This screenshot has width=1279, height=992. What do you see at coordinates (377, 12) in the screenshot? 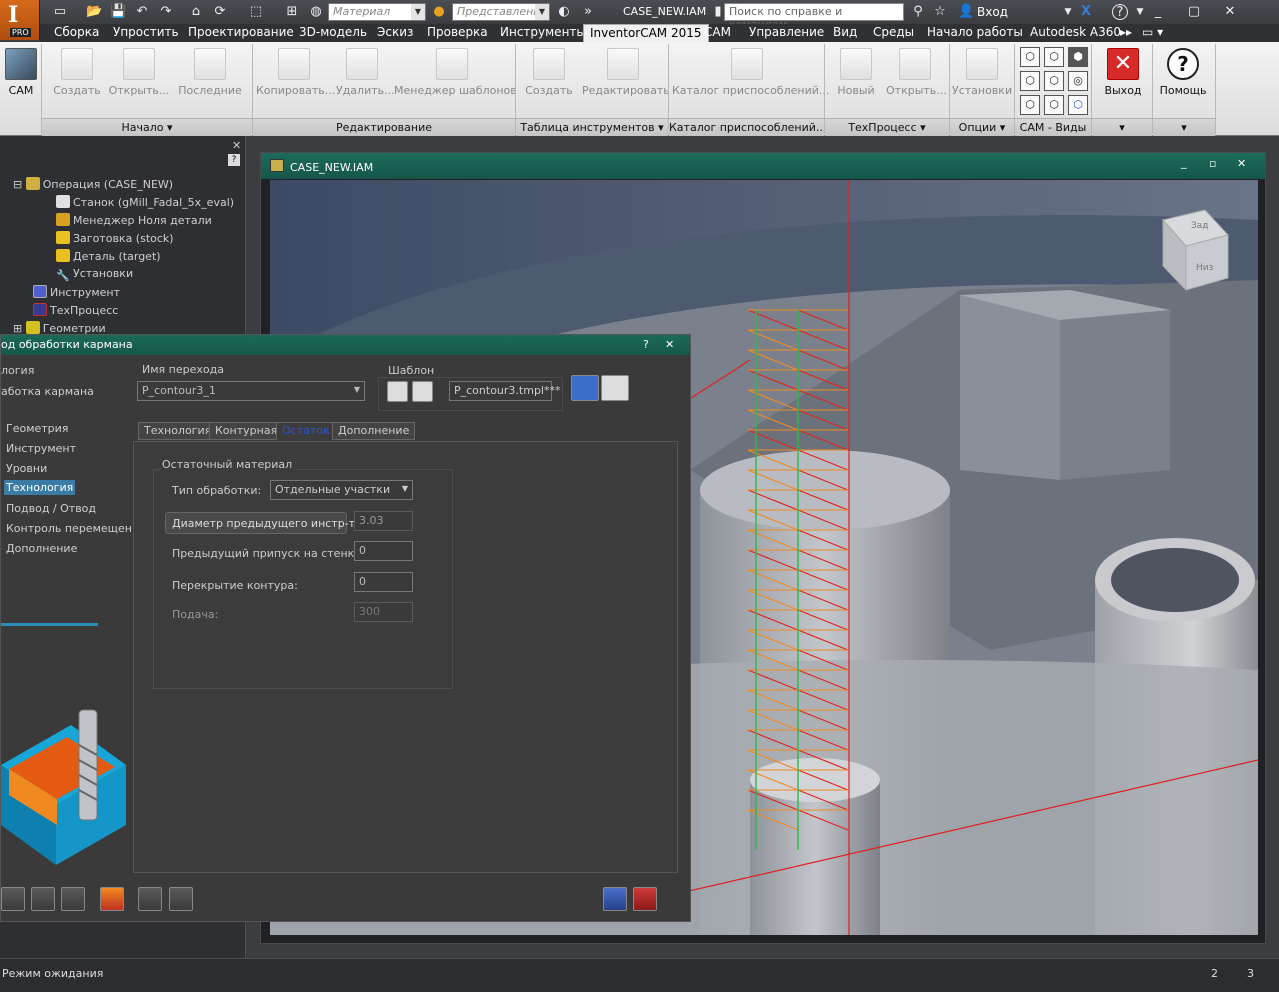
I see `material-combo: Материал ▼` at bounding box center [377, 12].